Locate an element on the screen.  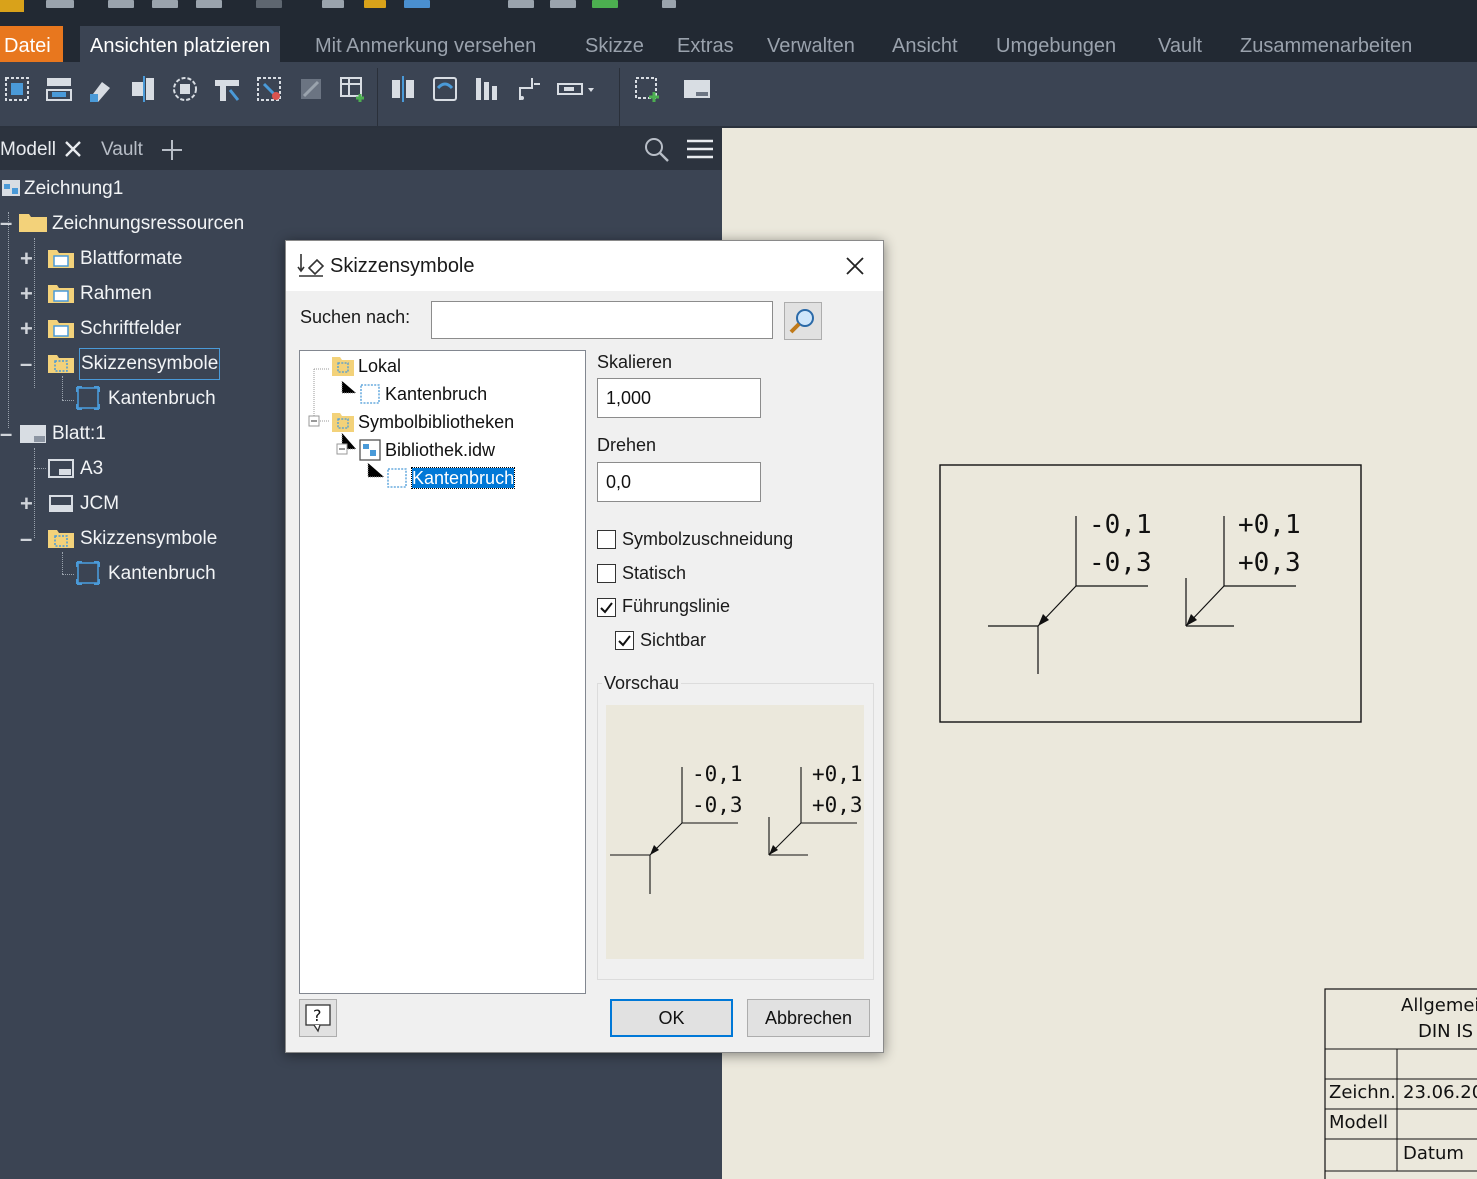
symbol-text-left-bottom: -0,3 is located at coordinates (1120, 563).